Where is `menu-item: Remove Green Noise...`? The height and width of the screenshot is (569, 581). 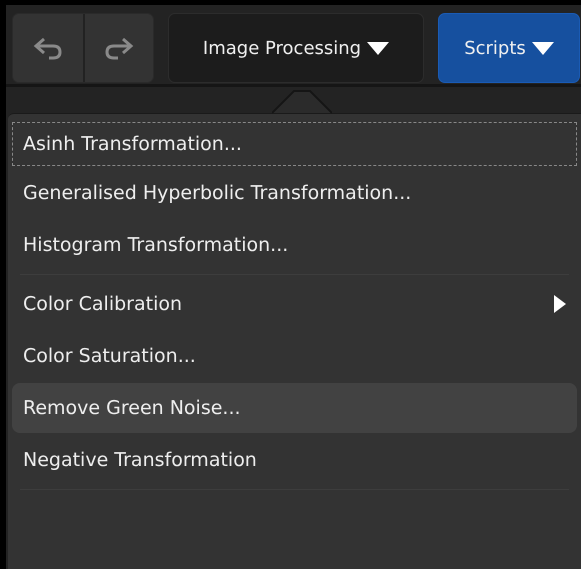
menu-item: Remove Green Noise... is located at coordinates (294, 408).